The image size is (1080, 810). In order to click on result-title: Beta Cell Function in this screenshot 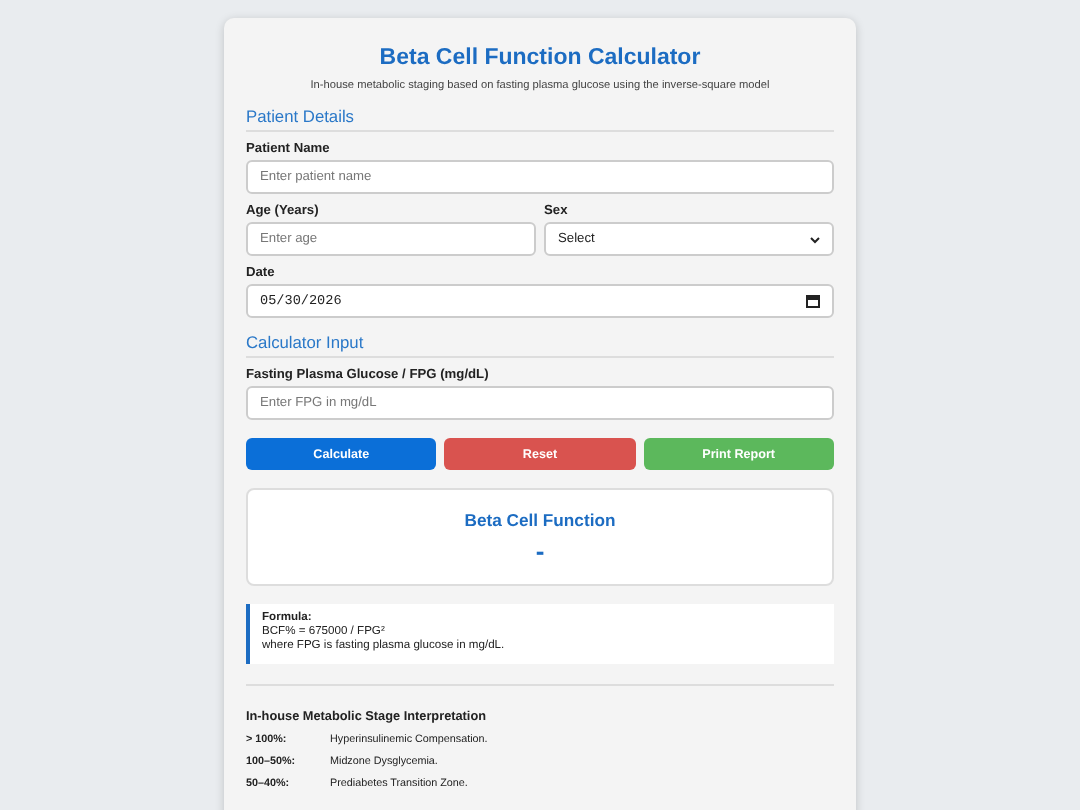, I will do `click(540, 520)`.